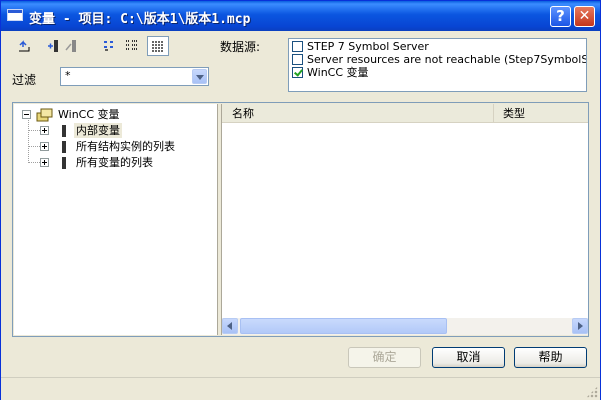 This screenshot has width=601, height=400. What do you see at coordinates (158, 46) in the screenshot?
I see `details-view-icon` at bounding box center [158, 46].